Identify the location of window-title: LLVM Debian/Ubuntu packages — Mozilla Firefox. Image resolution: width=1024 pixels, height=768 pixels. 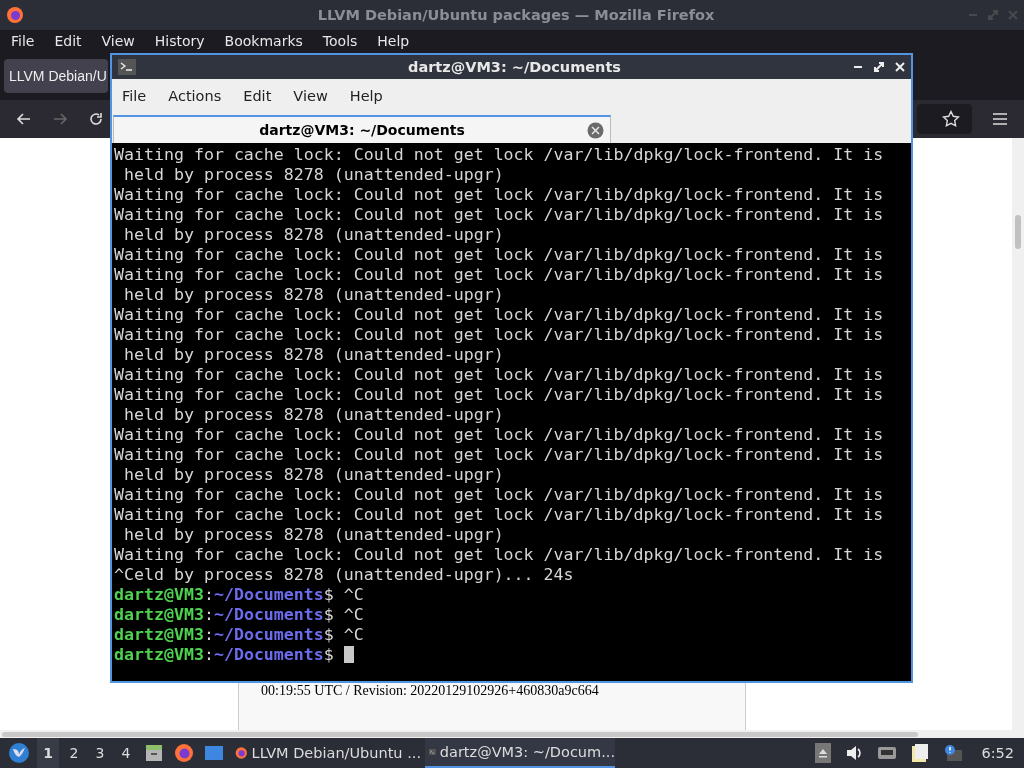
(516, 15).